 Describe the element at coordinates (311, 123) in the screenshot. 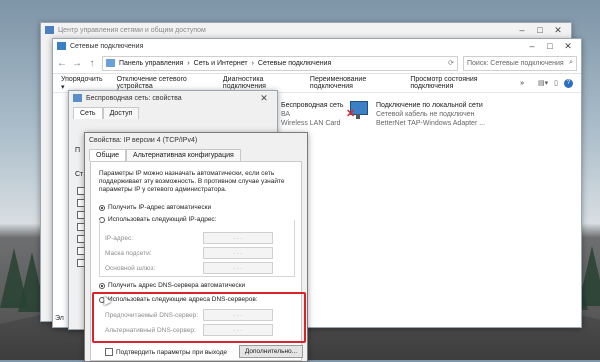

I see `connection-adapter: Wireless LAN Card` at that location.